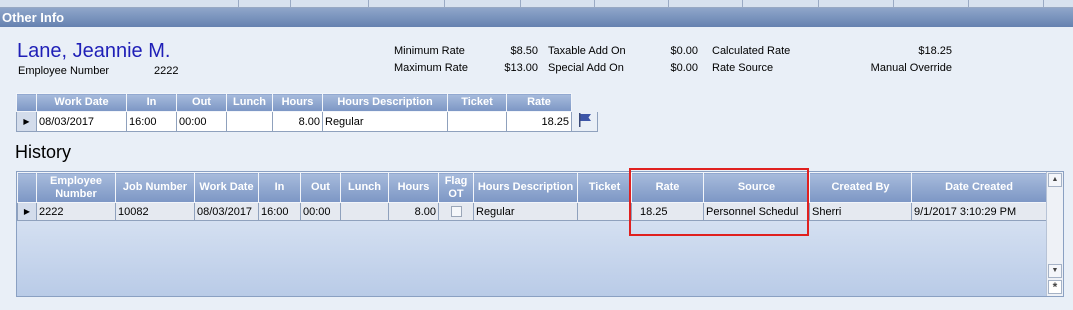 Image resolution: width=1073 pixels, height=310 pixels. What do you see at coordinates (385, 102) in the screenshot?
I see `header-hours-description: Hours Description` at bounding box center [385, 102].